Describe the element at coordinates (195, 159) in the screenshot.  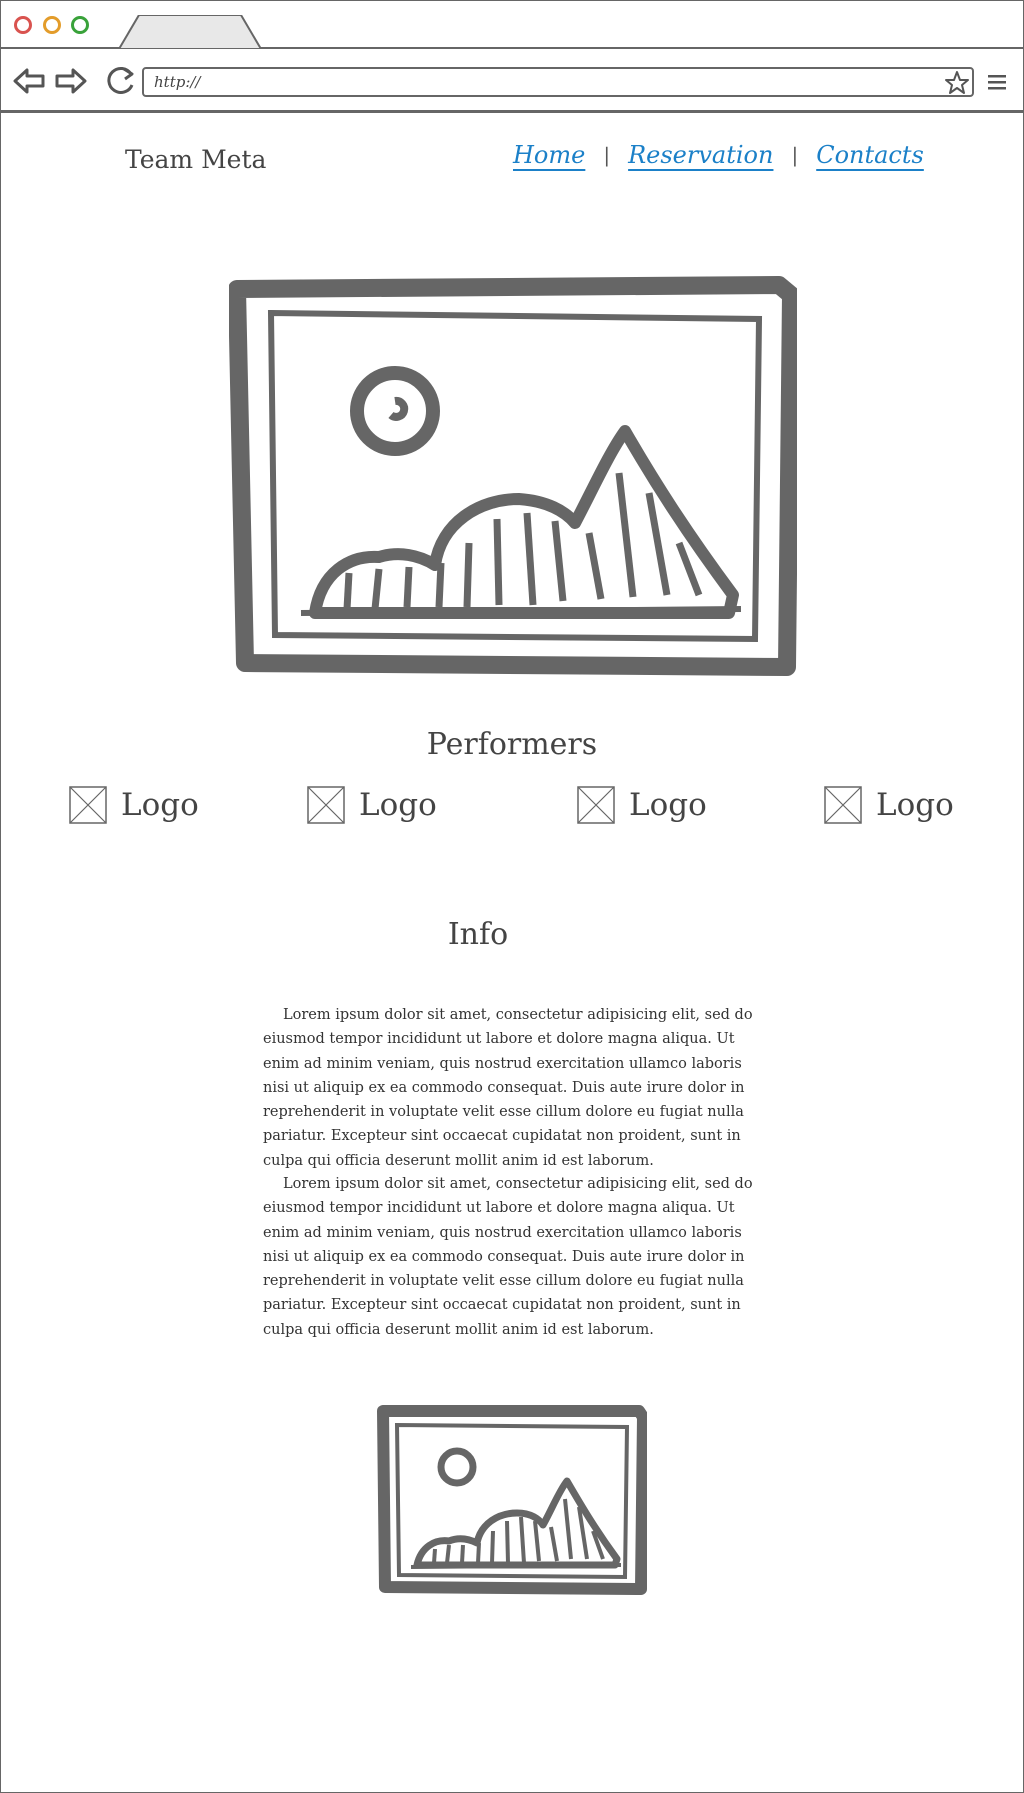
I see `site-brand: Team Meta` at that location.